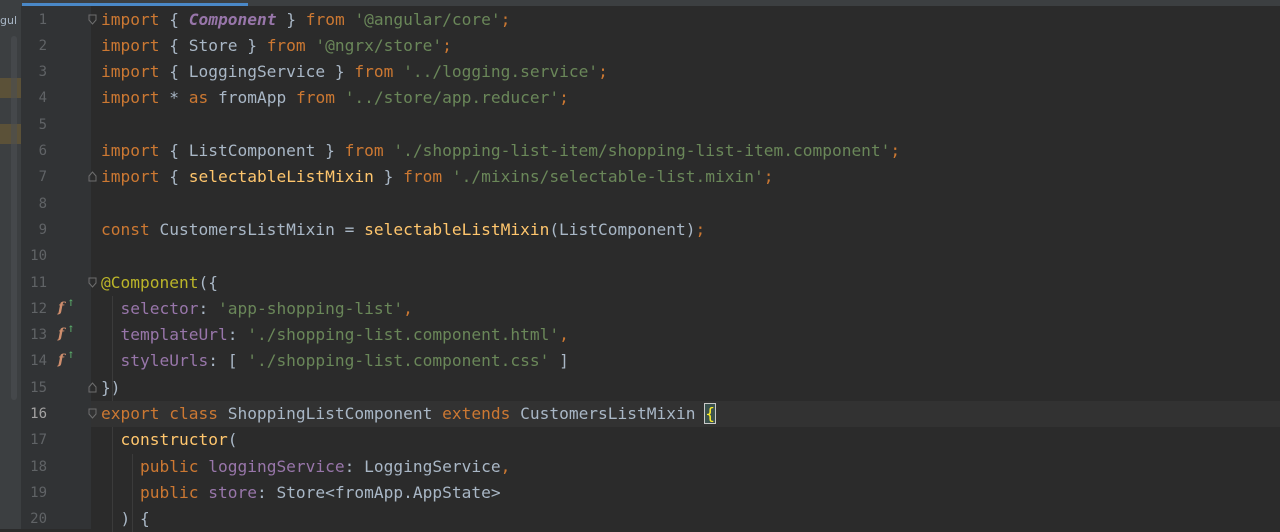  Describe the element at coordinates (640, 440) in the screenshot. I see `code-line: 17 constructor(` at that location.